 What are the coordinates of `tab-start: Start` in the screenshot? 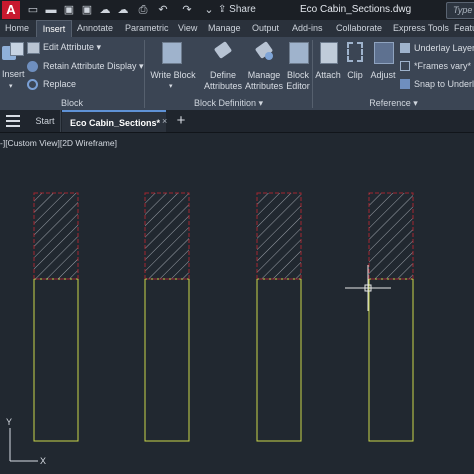 It's located at (45, 121).